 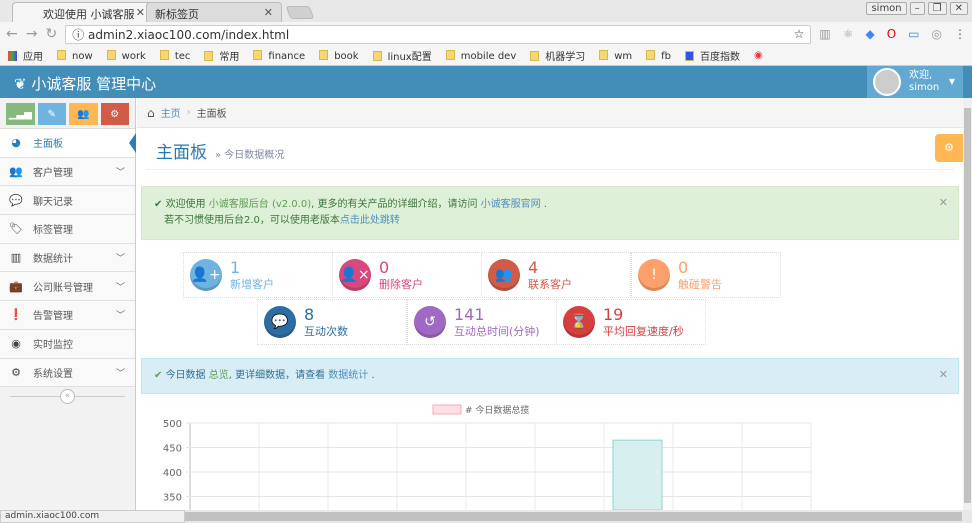 What do you see at coordinates (211, 114) in the screenshot?
I see `breadcrumb-current: 主面板` at bounding box center [211, 114].